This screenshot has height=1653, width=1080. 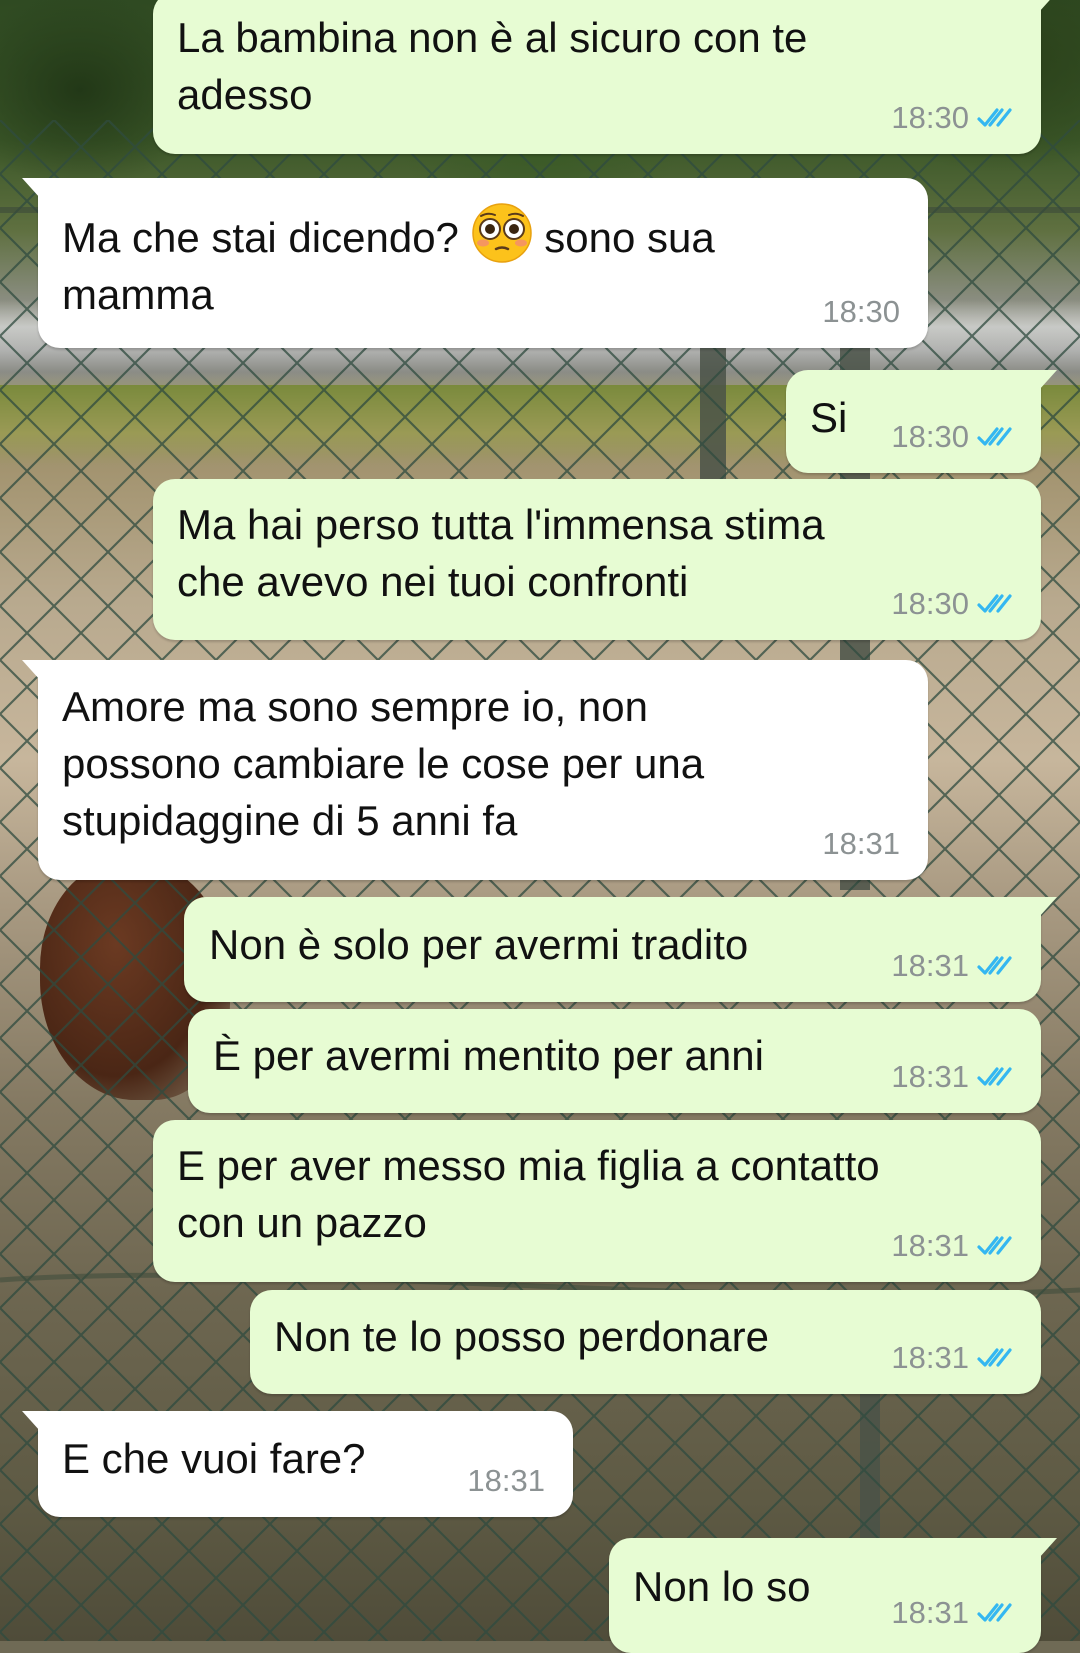 I want to click on message-bubble-outgoing: Non è solo per avermi tradito 18:31, so click(x=620, y=949).